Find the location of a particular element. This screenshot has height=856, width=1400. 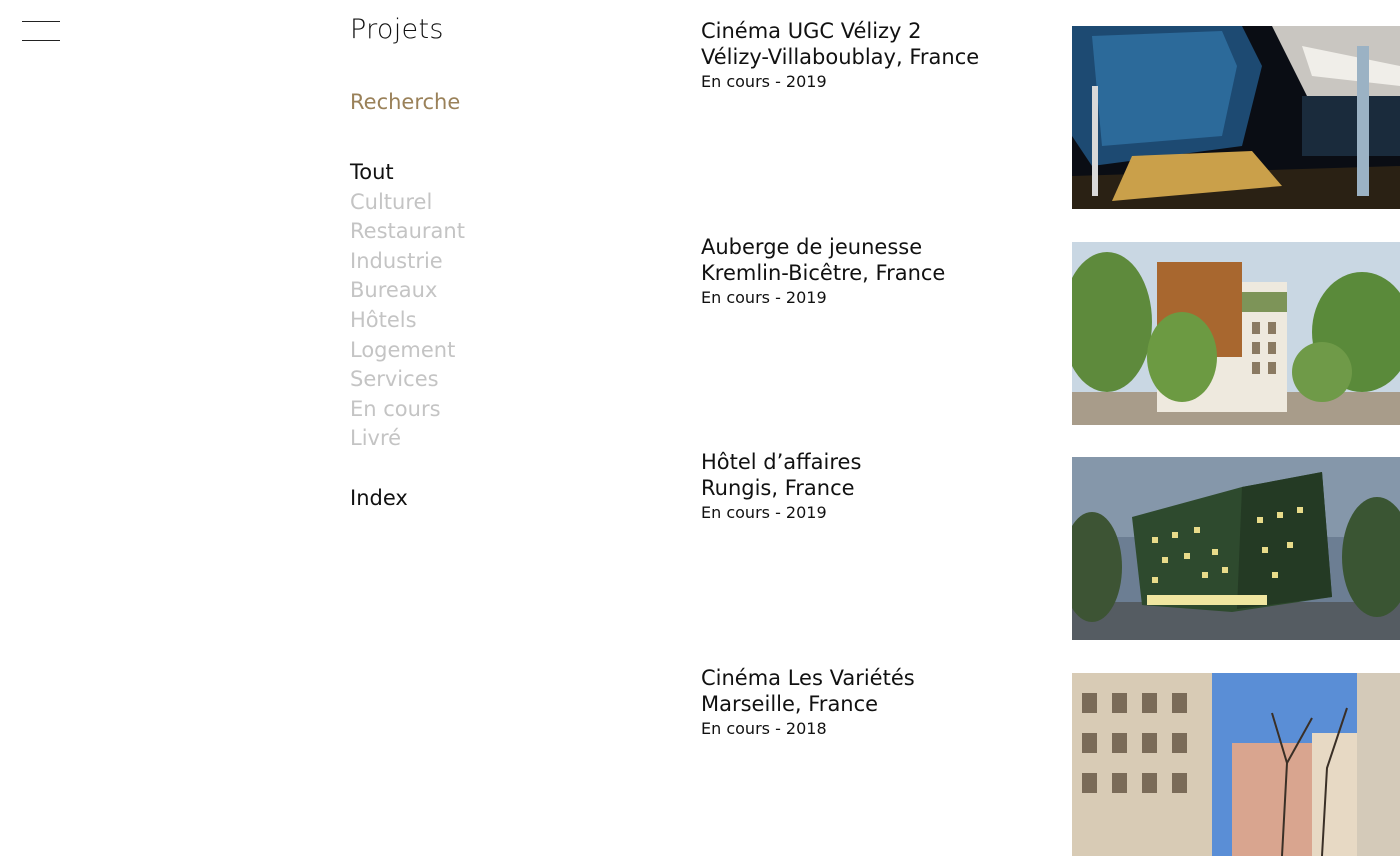

hamburger-line-bottom is located at coordinates (41, 40).